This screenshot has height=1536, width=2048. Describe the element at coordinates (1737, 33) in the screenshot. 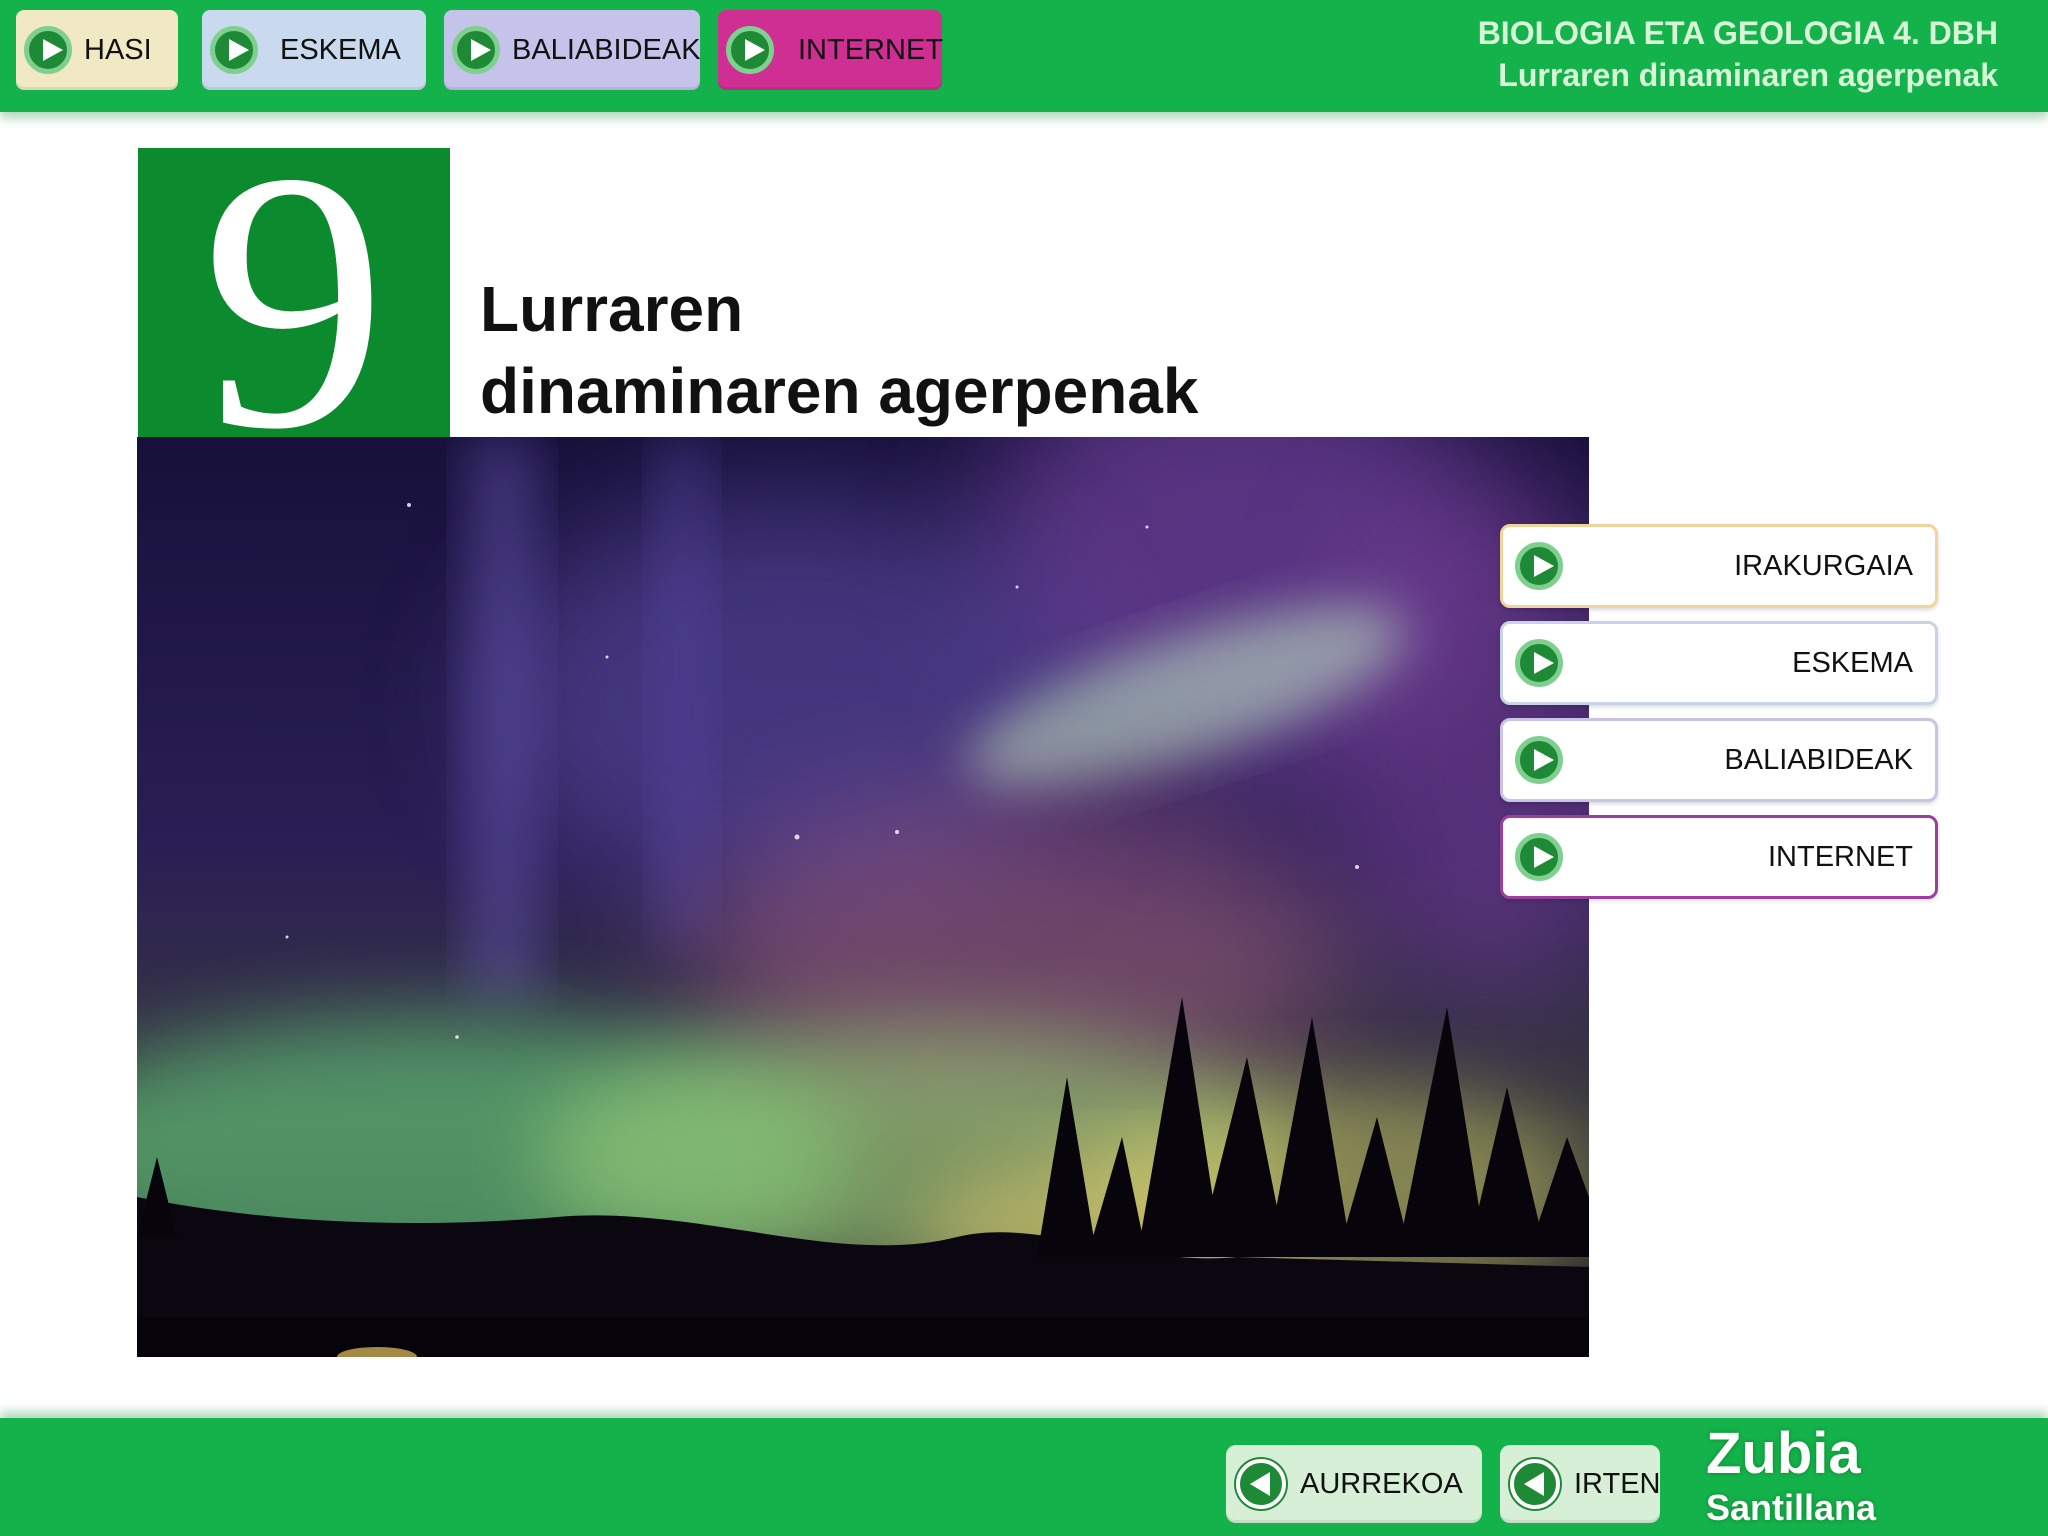

I see `course-title: BIOLOGIA ETA GEOLOGIA 4. DBH` at that location.